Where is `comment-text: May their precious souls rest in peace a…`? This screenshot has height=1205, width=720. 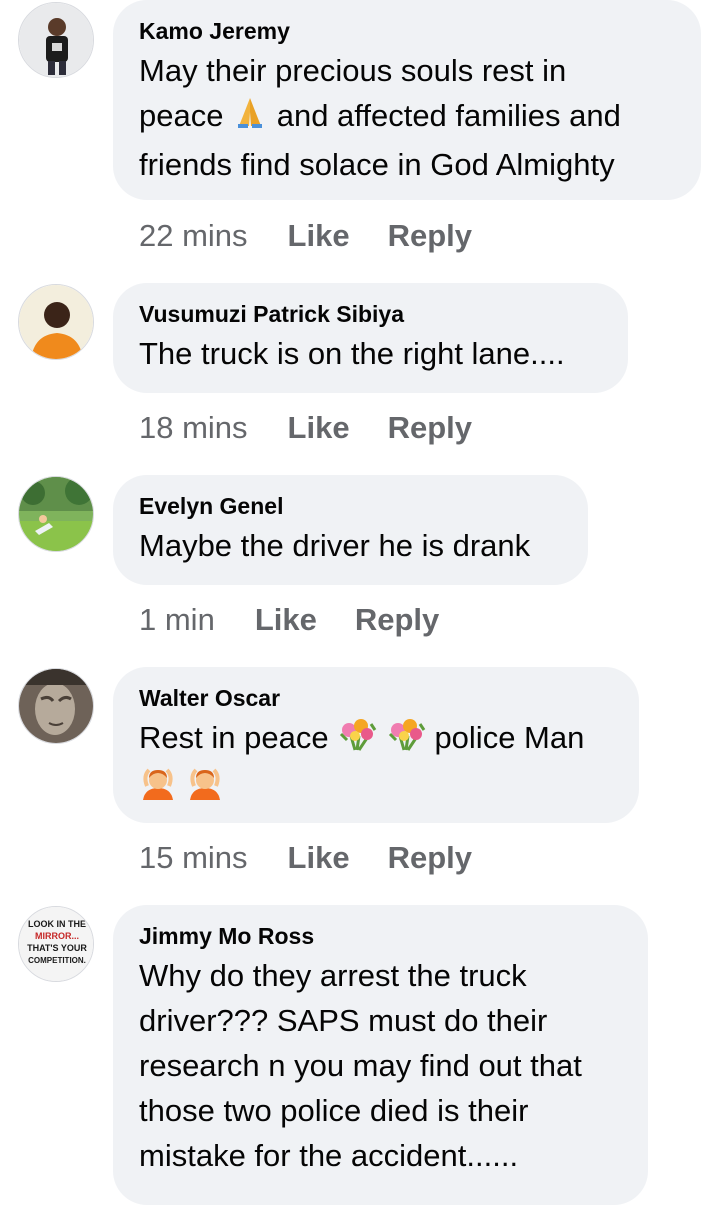
comment-text: May their precious souls rest in peace a… is located at coordinates (407, 117).